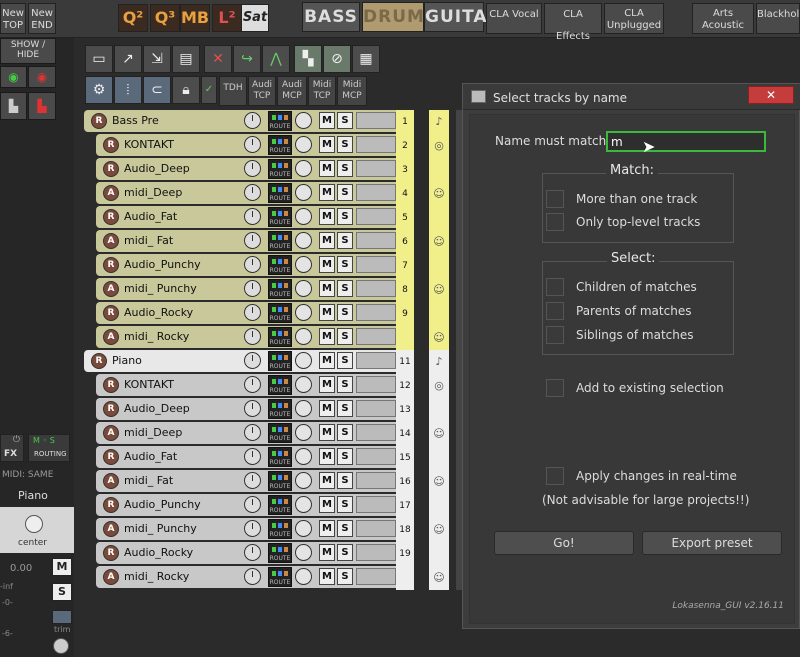  Describe the element at coordinates (128, 90) in the screenshot. I see `meters-icon: ⦙` at that location.